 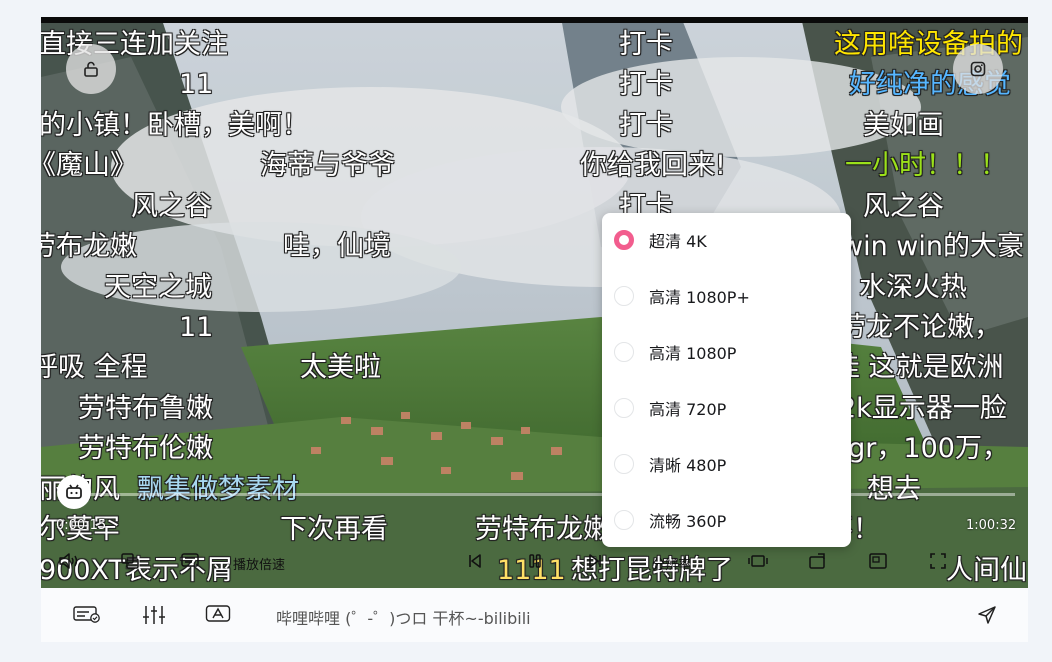 I want to click on danmaku-settings-icon, so click(x=86, y=614).